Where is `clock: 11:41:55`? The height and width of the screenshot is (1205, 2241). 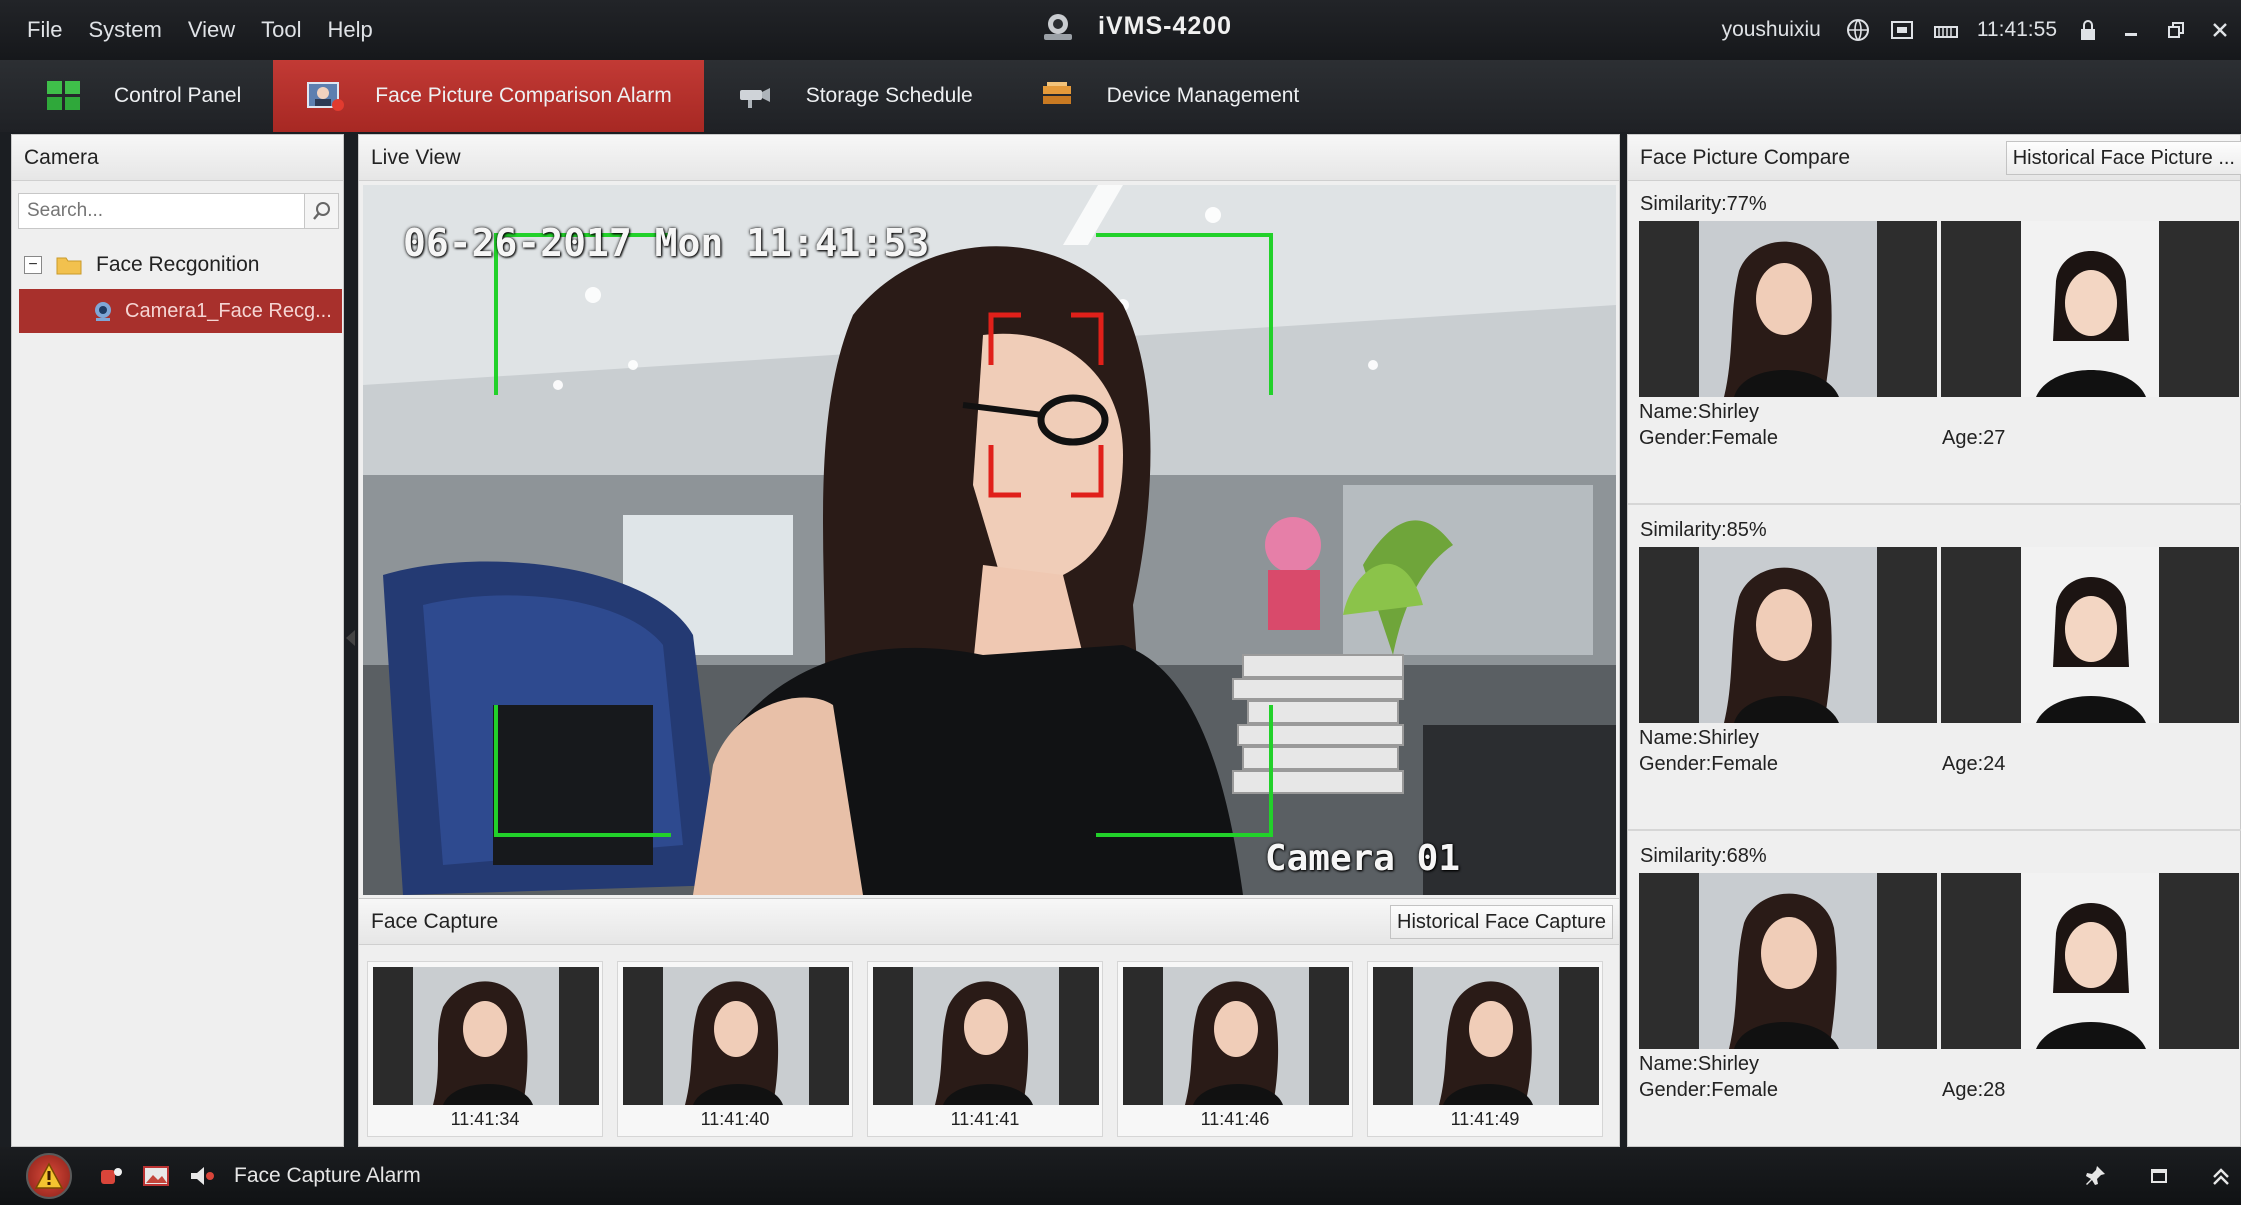 clock: 11:41:55 is located at coordinates (2016, 29).